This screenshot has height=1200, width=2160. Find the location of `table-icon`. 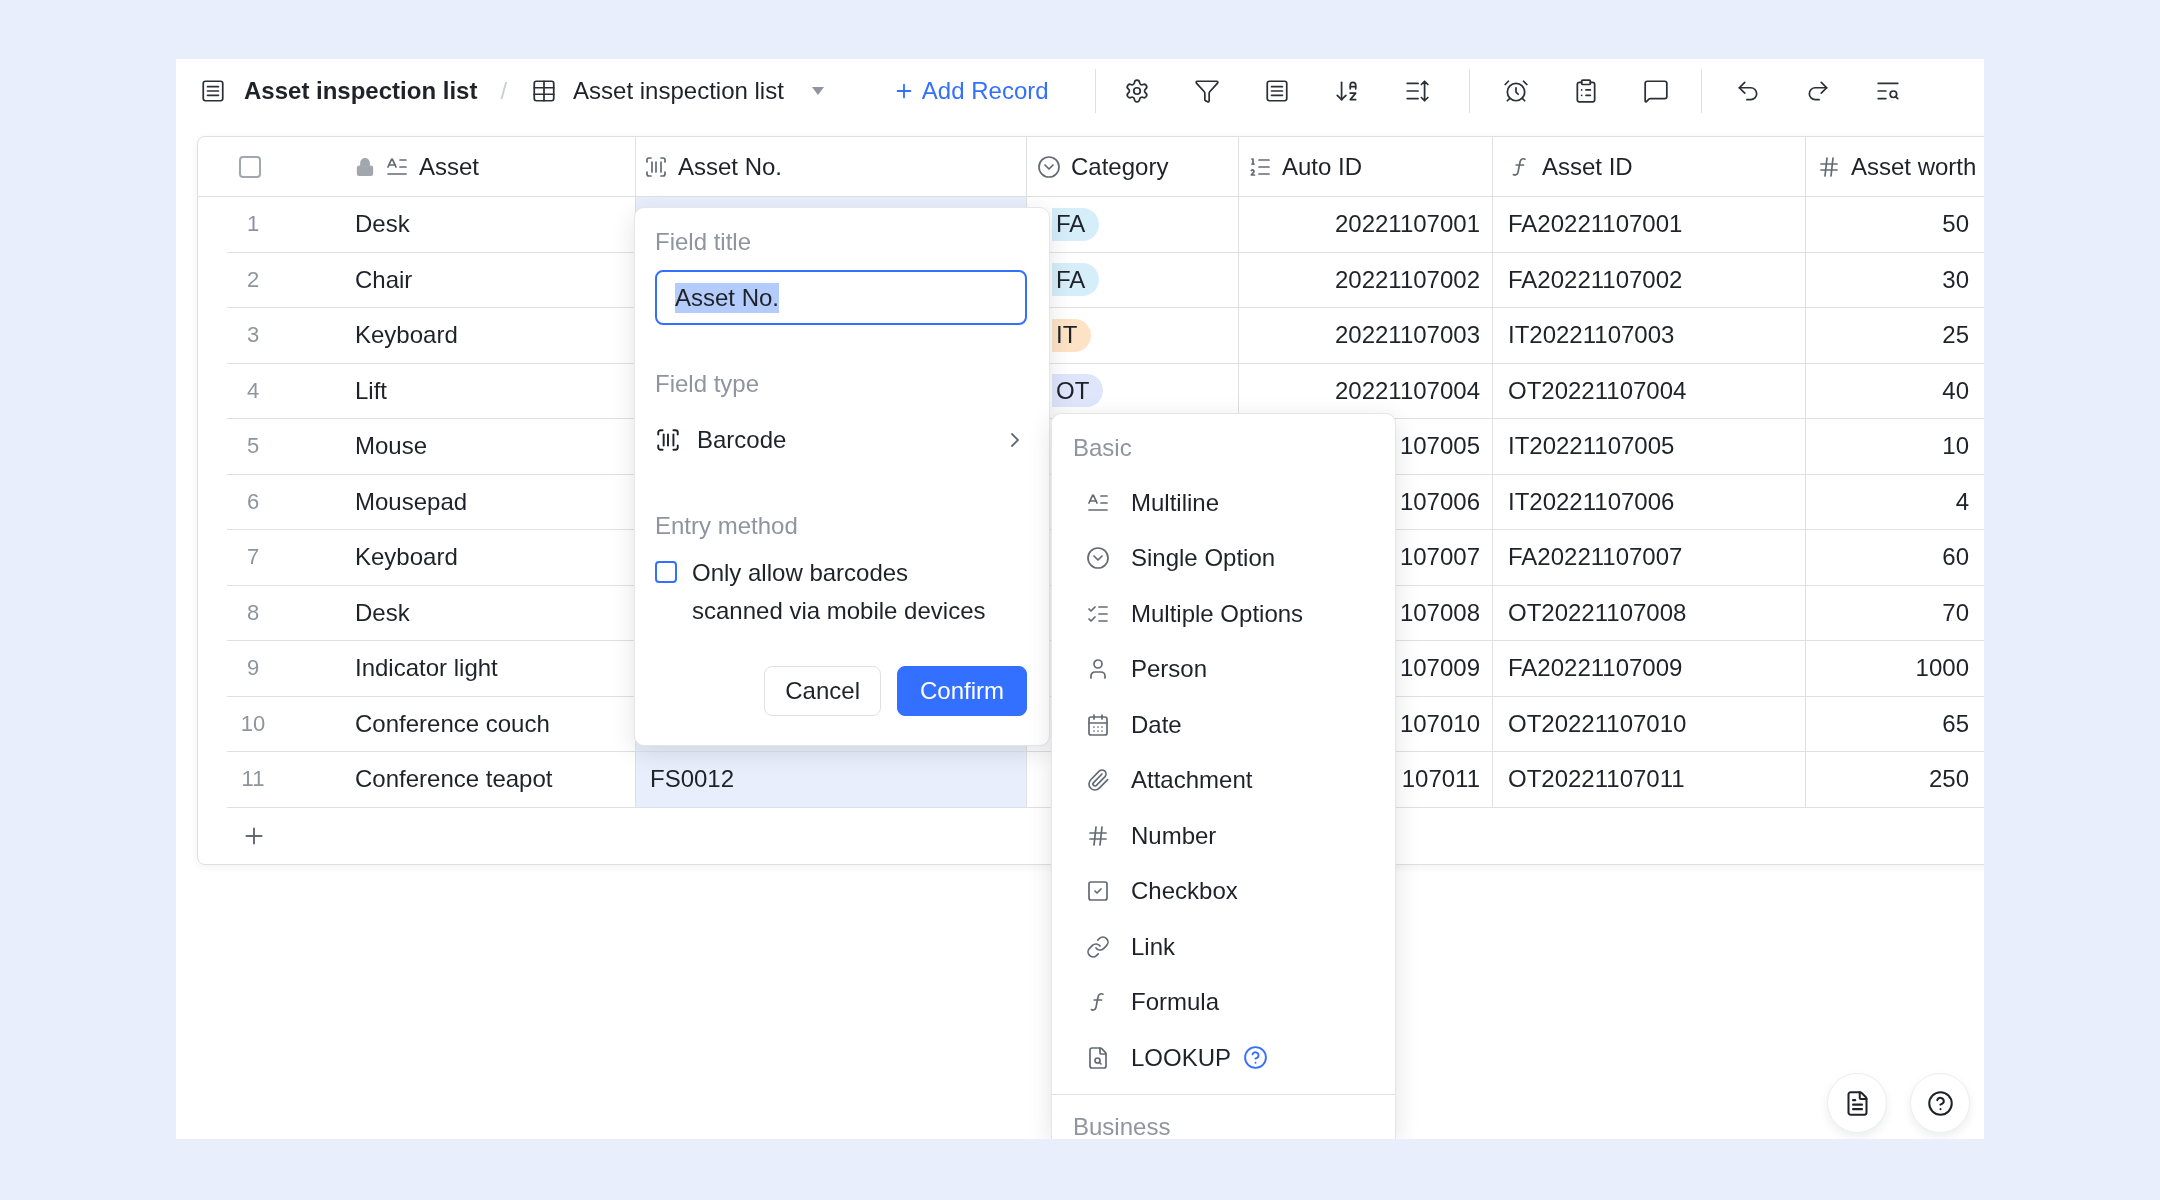

table-icon is located at coordinates (544, 91).